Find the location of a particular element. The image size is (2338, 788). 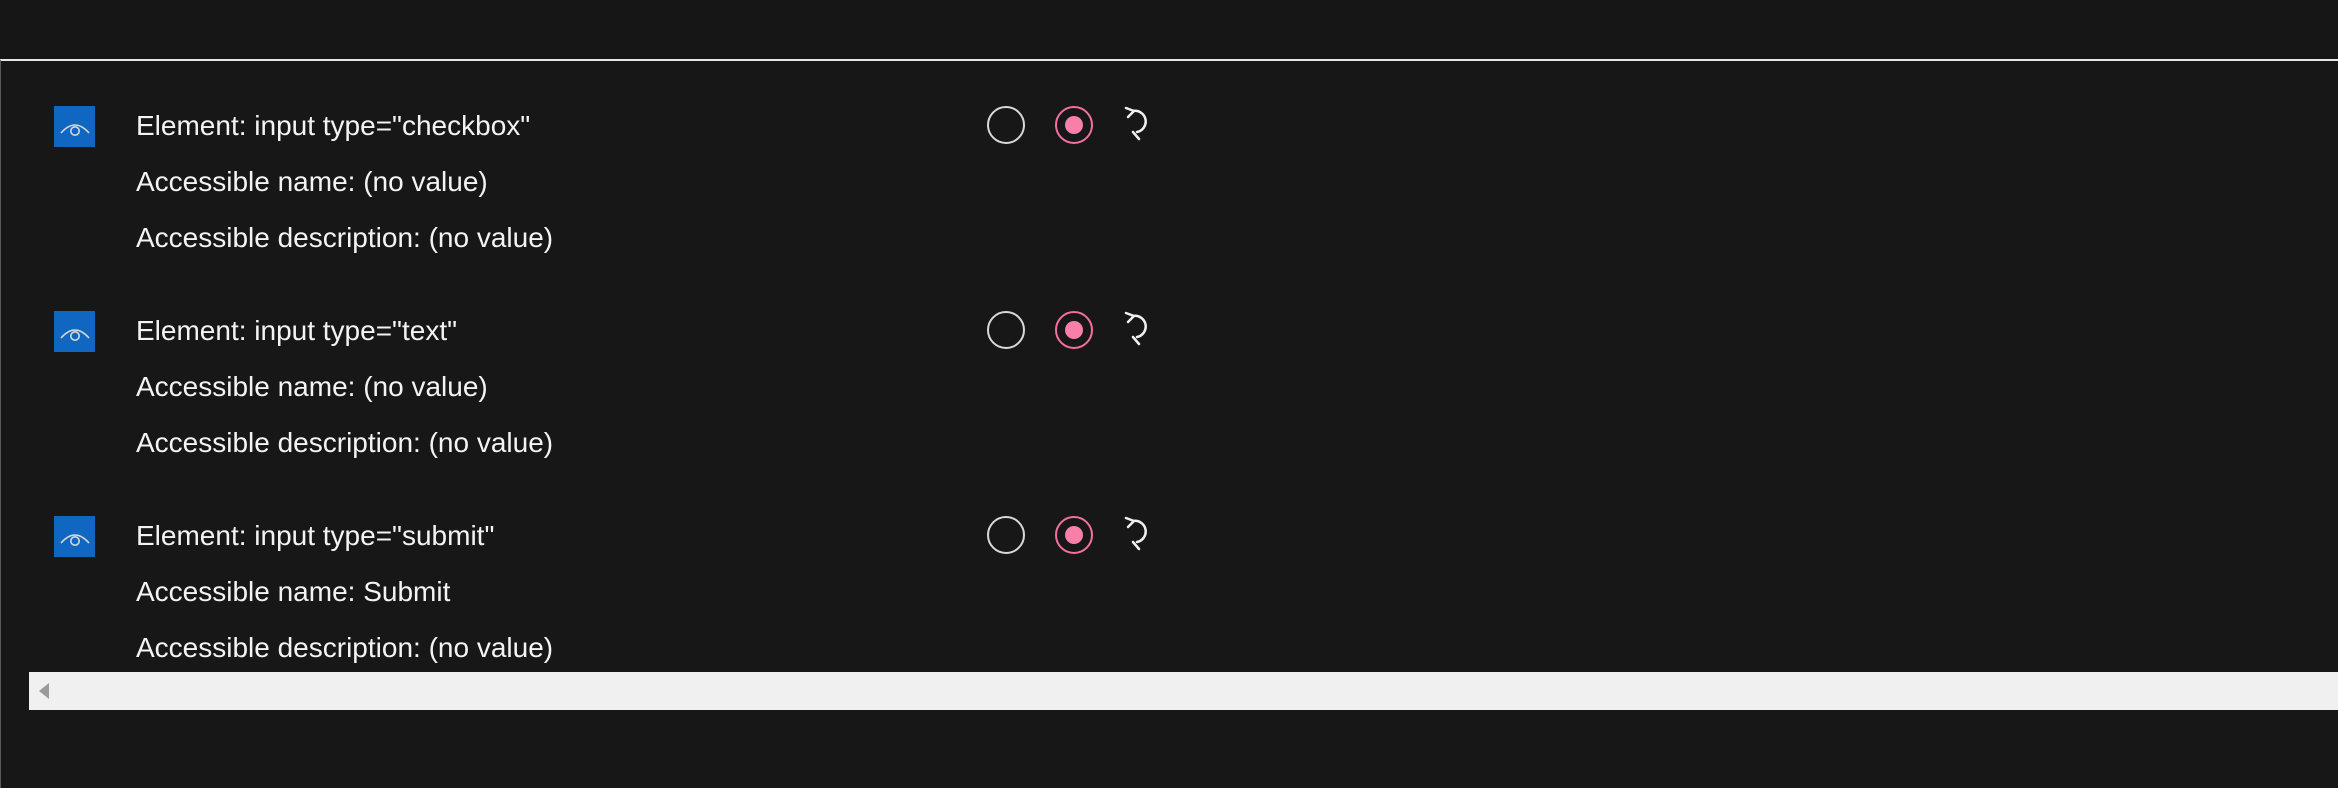

element-type-label: Element: input type="submit" is located at coordinates (315, 535).